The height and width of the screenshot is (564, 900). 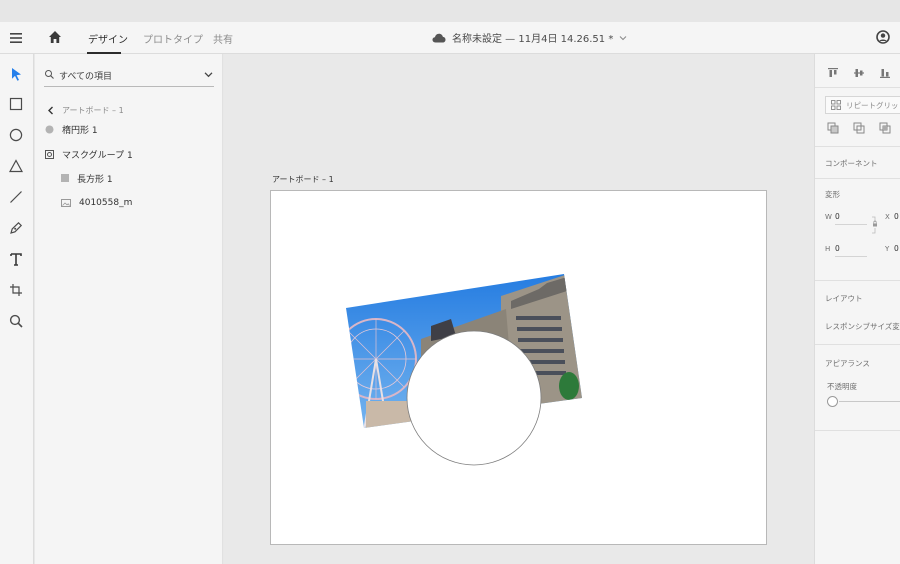 I want to click on tab-share: 共有, so click(x=223, y=38).